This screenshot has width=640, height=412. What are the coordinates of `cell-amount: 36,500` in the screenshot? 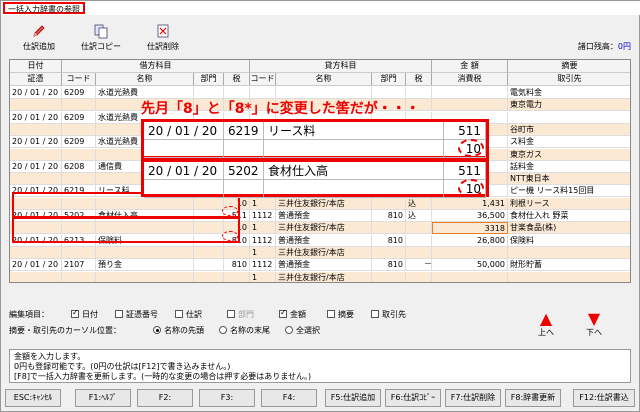 It's located at (470, 216).